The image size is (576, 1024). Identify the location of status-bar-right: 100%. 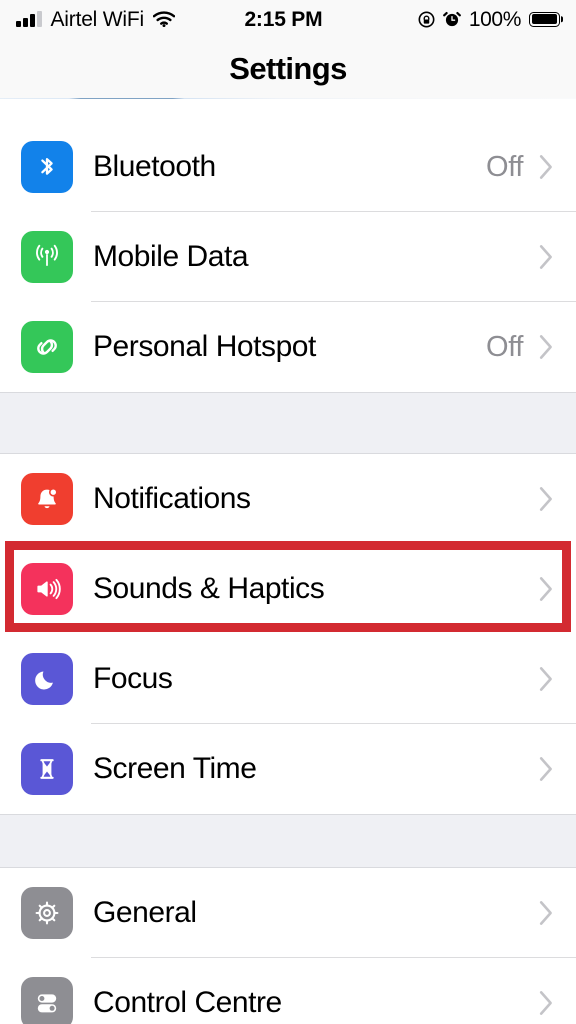
(489, 19).